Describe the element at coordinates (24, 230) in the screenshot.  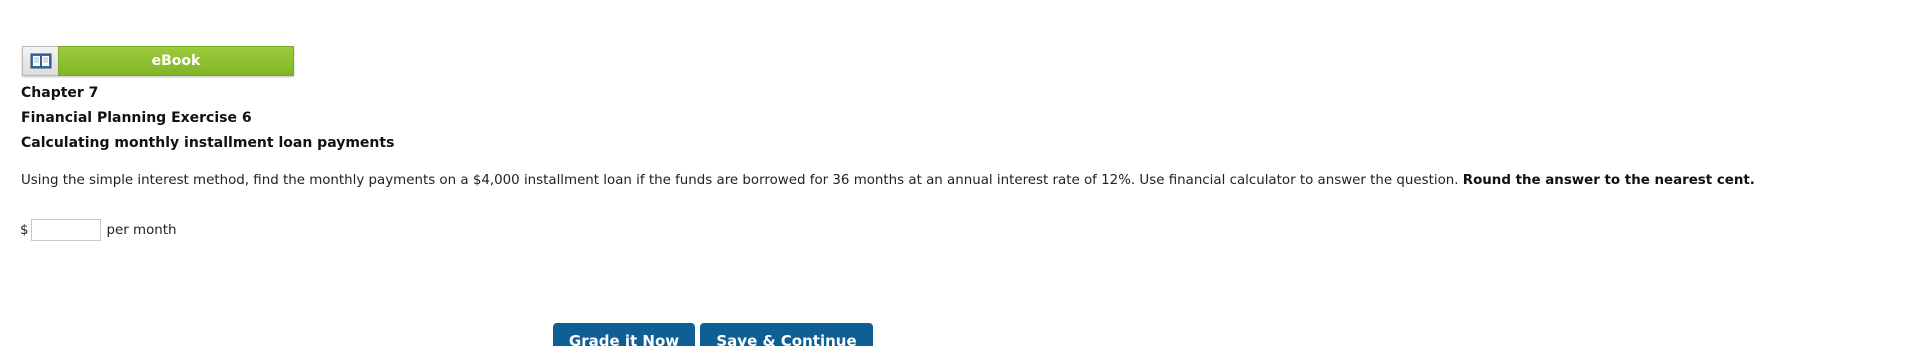
I see `currency-prefix: $` at that location.